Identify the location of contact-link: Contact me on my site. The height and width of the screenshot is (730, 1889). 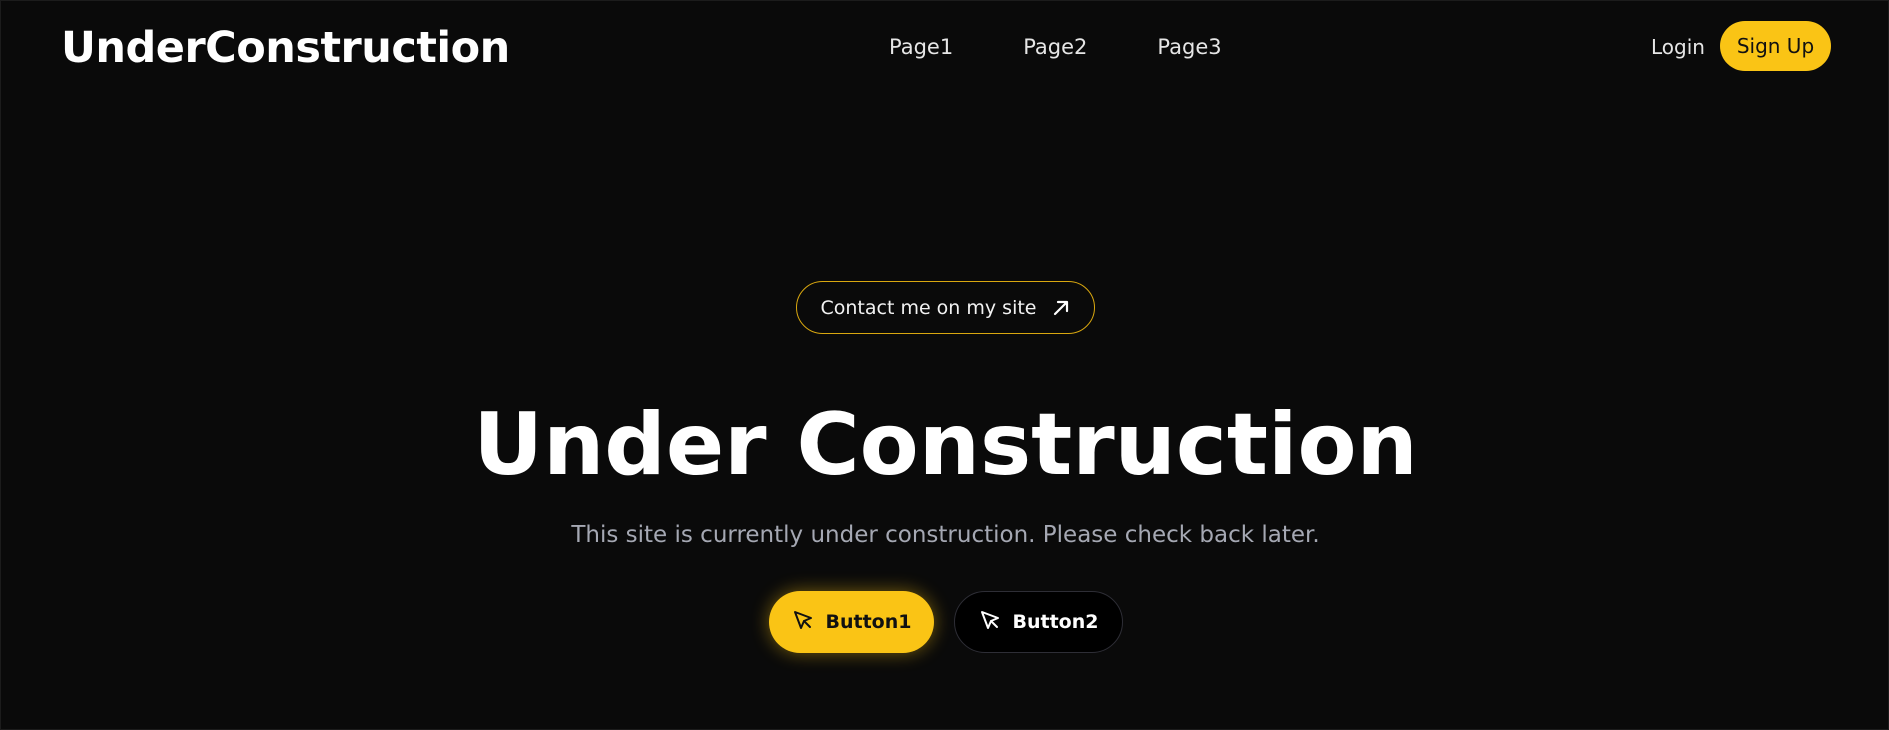
(945, 307).